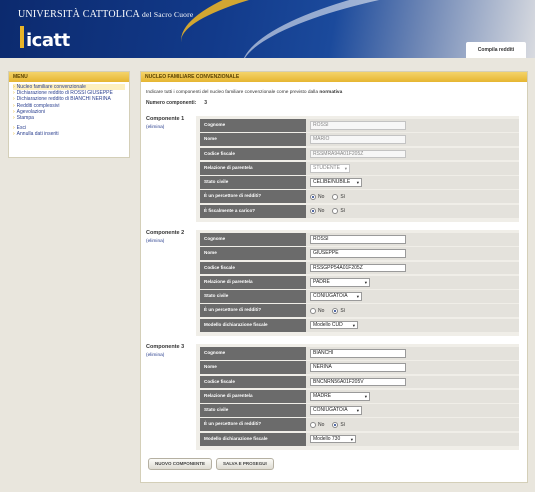  What do you see at coordinates (165, 347) in the screenshot?
I see `component-title: Componente 3` at bounding box center [165, 347].